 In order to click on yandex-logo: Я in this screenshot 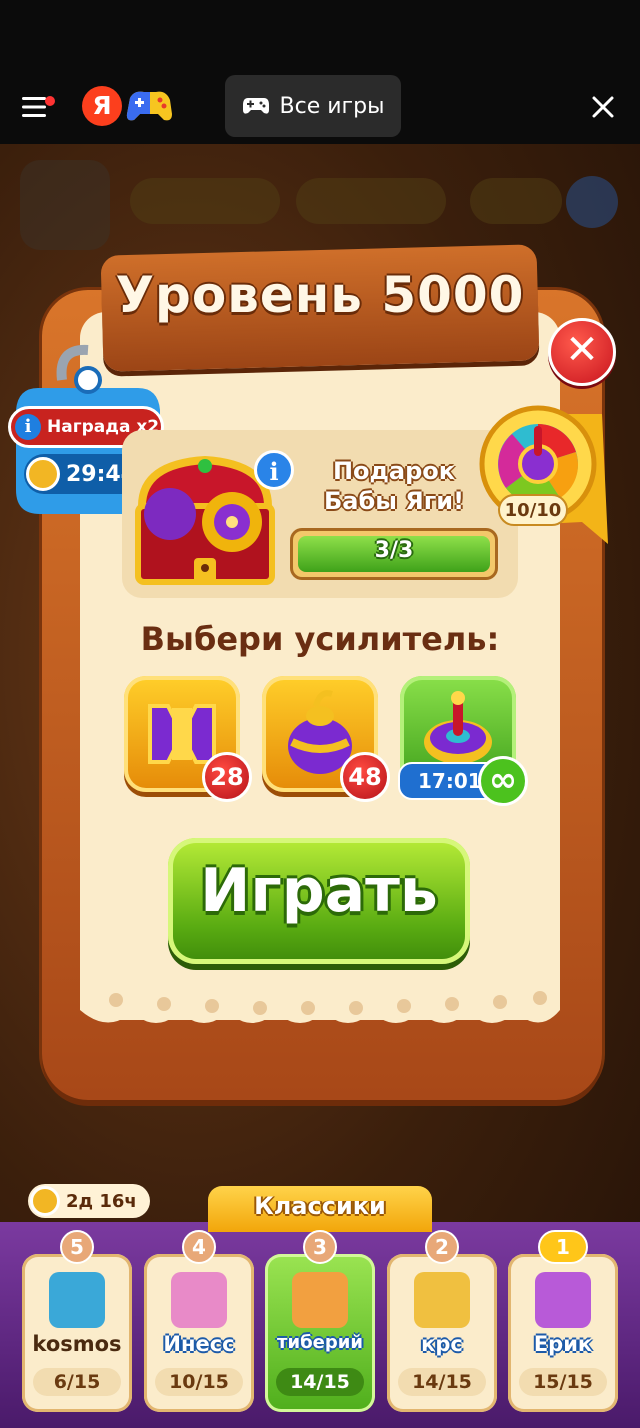, I will do `click(102, 106)`.